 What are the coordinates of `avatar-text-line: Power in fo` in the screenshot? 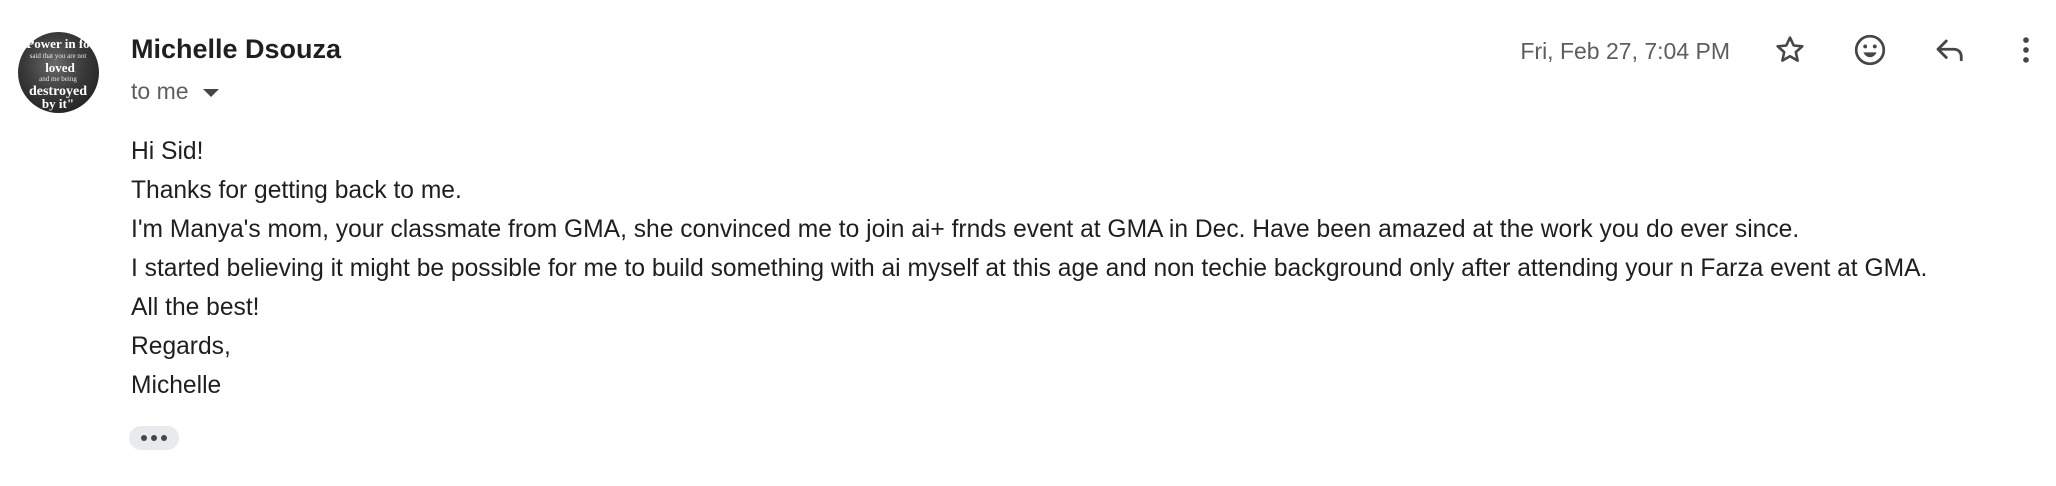 It's located at (57, 43).